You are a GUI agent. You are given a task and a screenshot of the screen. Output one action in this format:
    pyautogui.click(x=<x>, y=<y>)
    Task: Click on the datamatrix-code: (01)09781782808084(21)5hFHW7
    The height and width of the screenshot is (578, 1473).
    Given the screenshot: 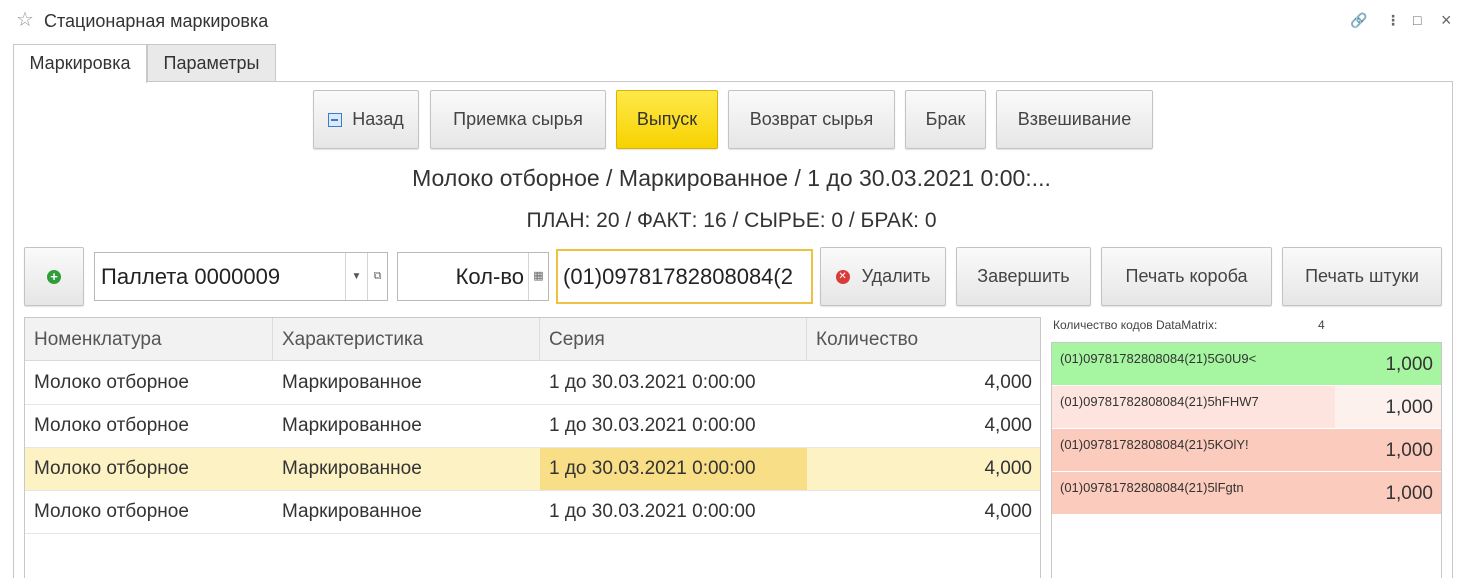 What is the action you would take?
    pyautogui.click(x=1159, y=401)
    